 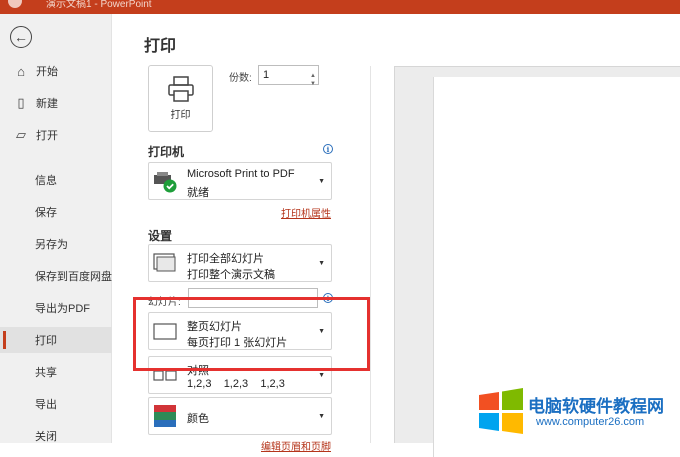 What do you see at coordinates (46, 437) in the screenshot?
I see `nav-item-label: 关闭` at bounding box center [46, 437].